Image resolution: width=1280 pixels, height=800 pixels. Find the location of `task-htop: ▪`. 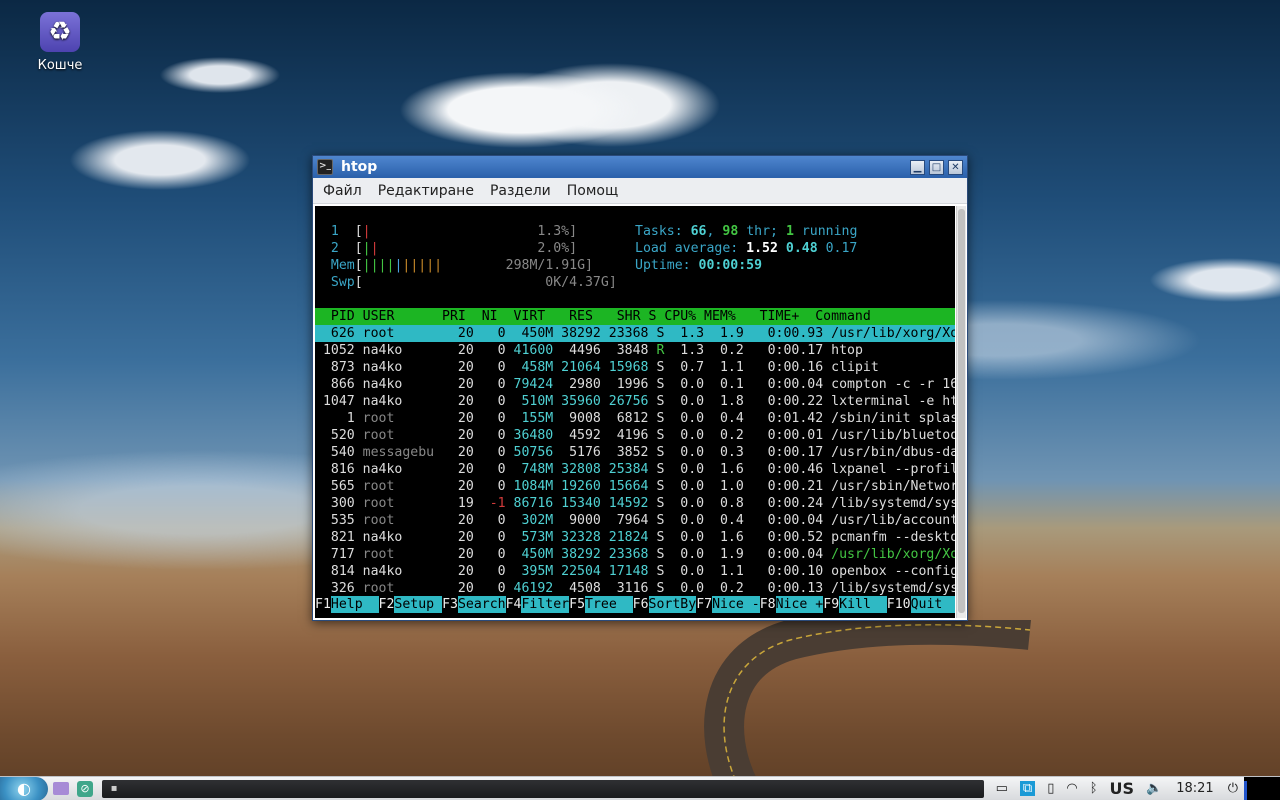

task-htop: ▪ is located at coordinates (114, 789).